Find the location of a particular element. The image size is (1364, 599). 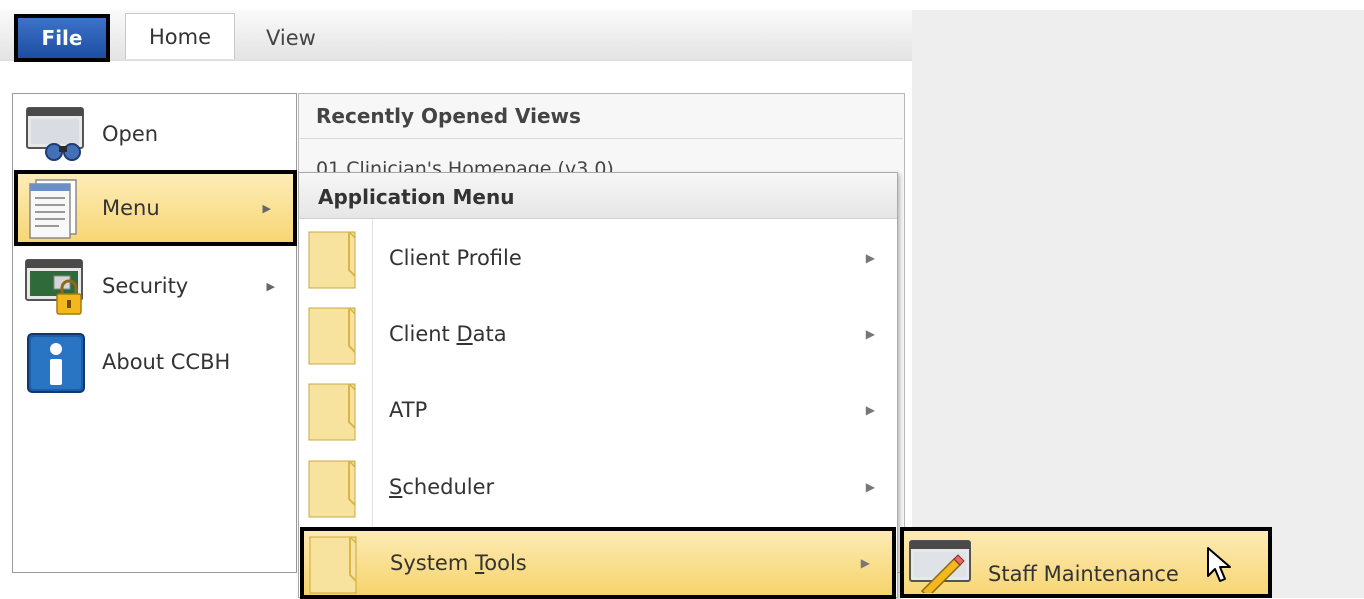

recent-views-title: Recently Opened Views is located at coordinates (448, 116).